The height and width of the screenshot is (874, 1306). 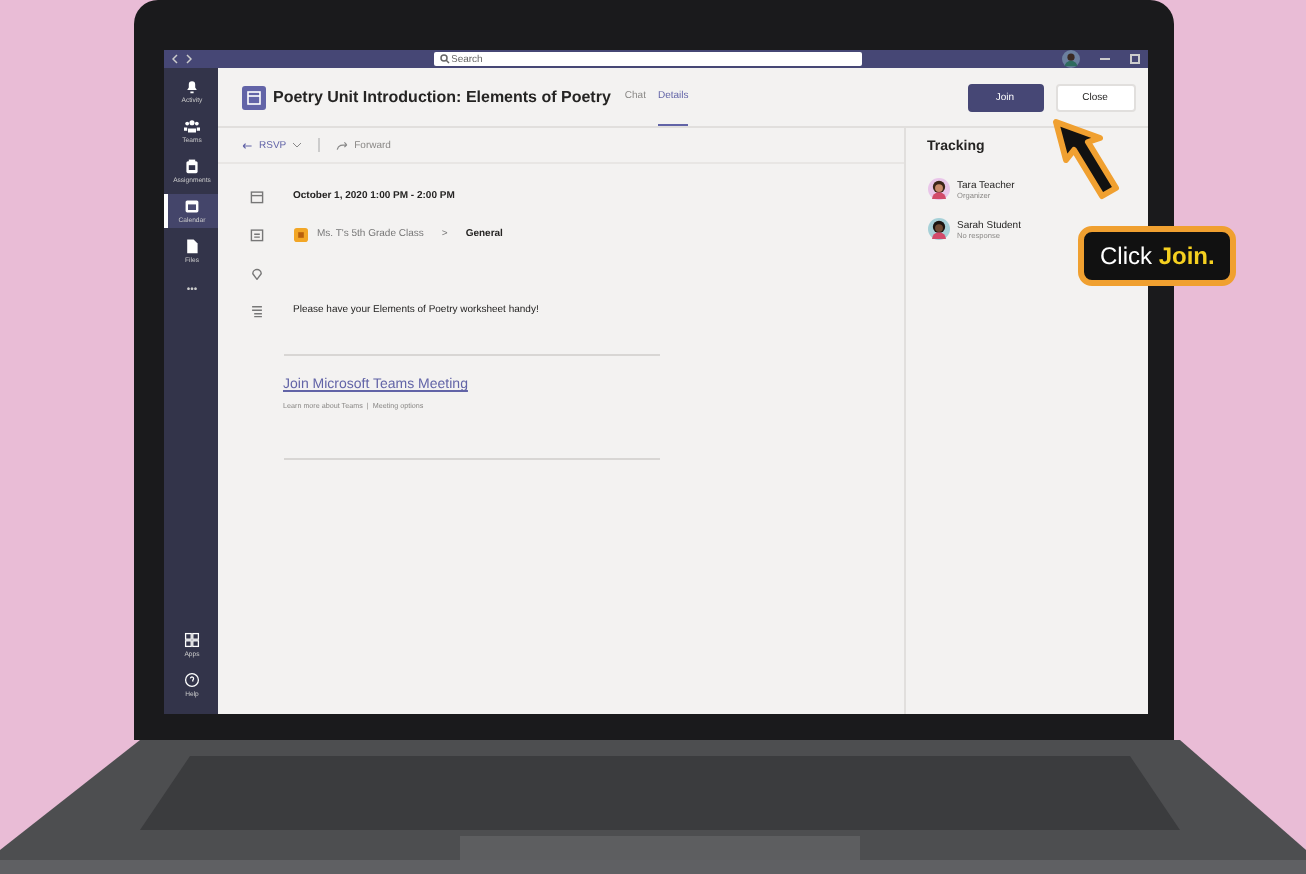 I want to click on team-icon, so click(x=300, y=234).